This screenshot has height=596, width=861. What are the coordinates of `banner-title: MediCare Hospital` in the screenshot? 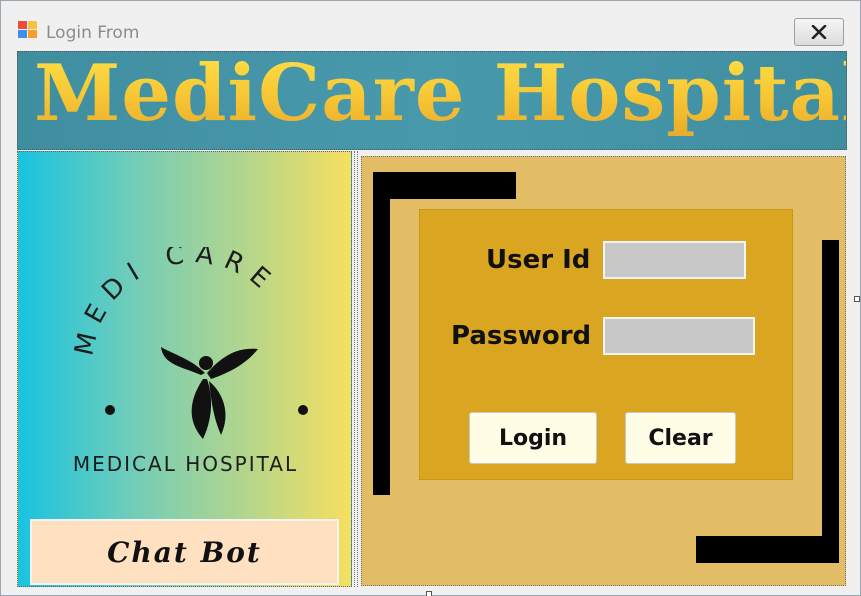 It's located at (440, 95).